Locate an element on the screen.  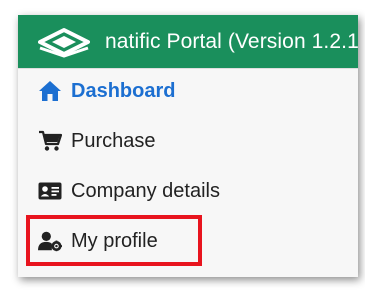
shopping-cart-icon is located at coordinates (50, 141).